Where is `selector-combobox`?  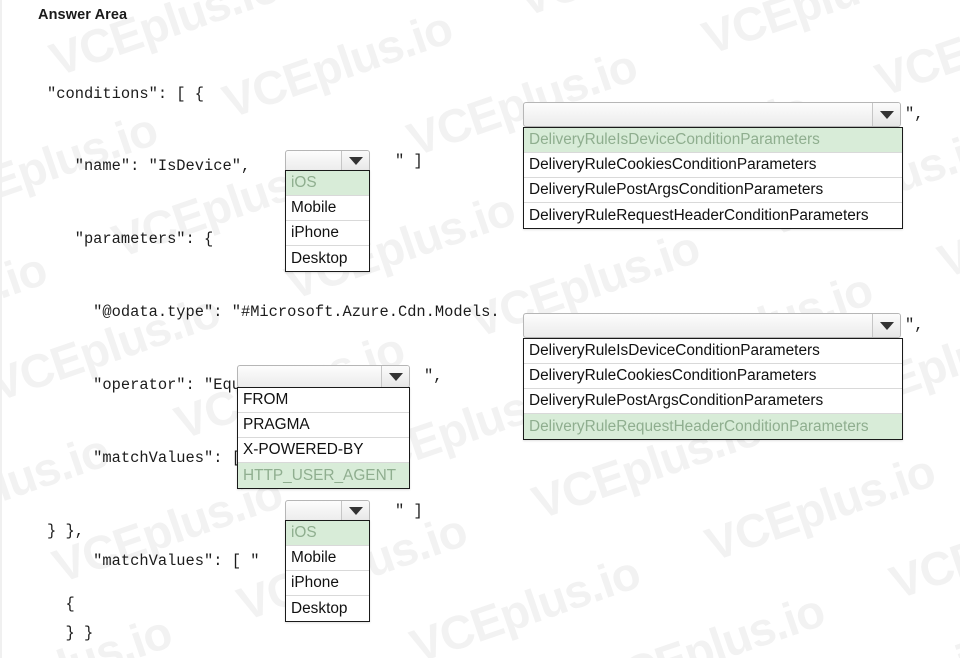
selector-combobox is located at coordinates (323, 376).